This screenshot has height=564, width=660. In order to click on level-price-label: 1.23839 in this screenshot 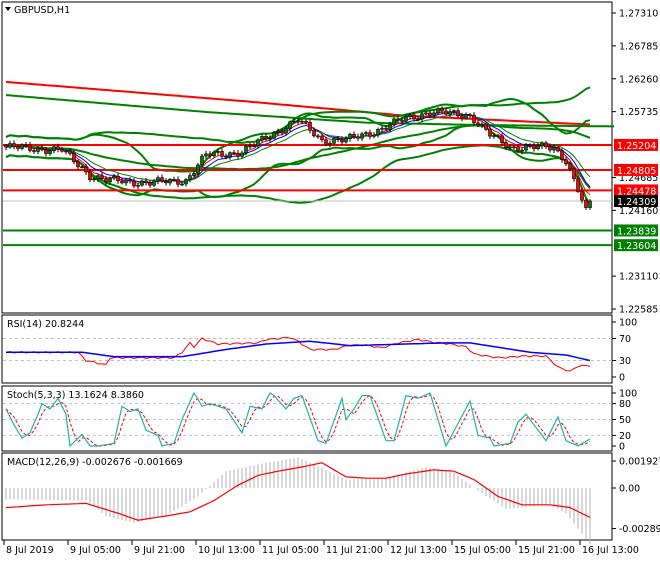, I will do `click(636, 231)`.